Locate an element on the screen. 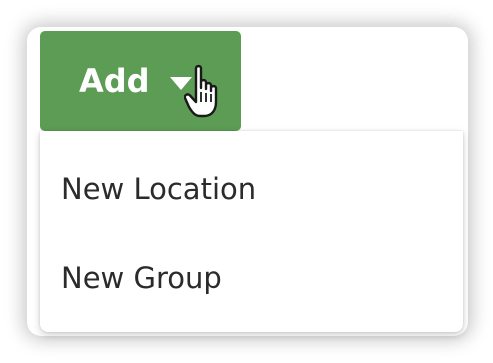  menu-item-label: New Group is located at coordinates (141, 278).